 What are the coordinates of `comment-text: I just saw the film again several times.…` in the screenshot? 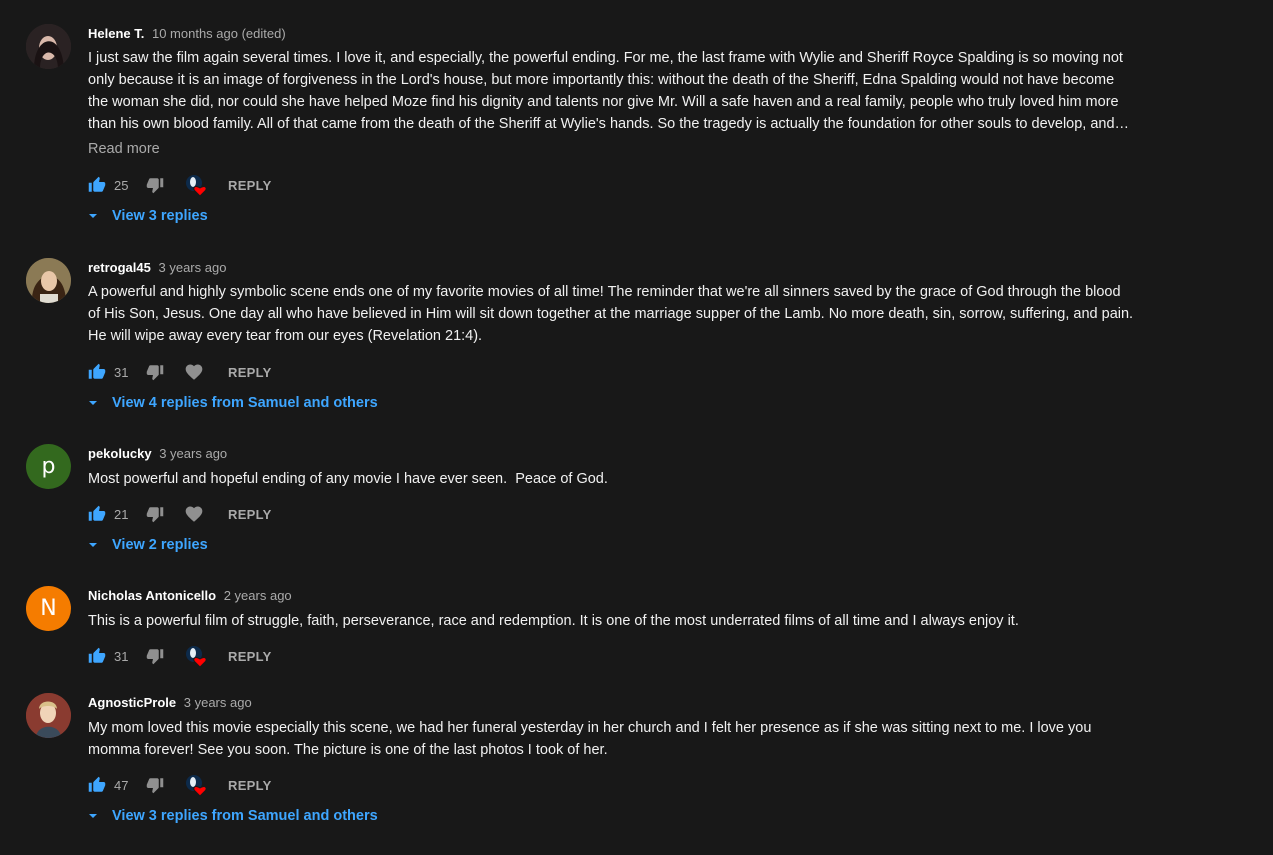 It's located at (658, 91).